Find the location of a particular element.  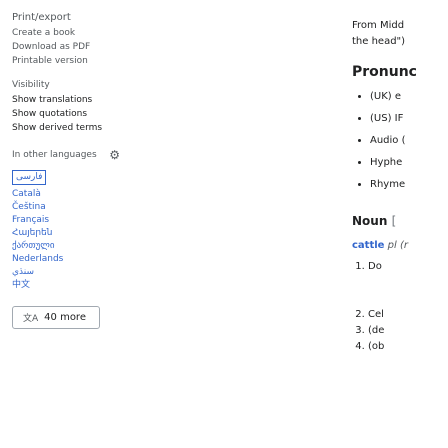

sense-4: (ob is located at coordinates (408, 347).